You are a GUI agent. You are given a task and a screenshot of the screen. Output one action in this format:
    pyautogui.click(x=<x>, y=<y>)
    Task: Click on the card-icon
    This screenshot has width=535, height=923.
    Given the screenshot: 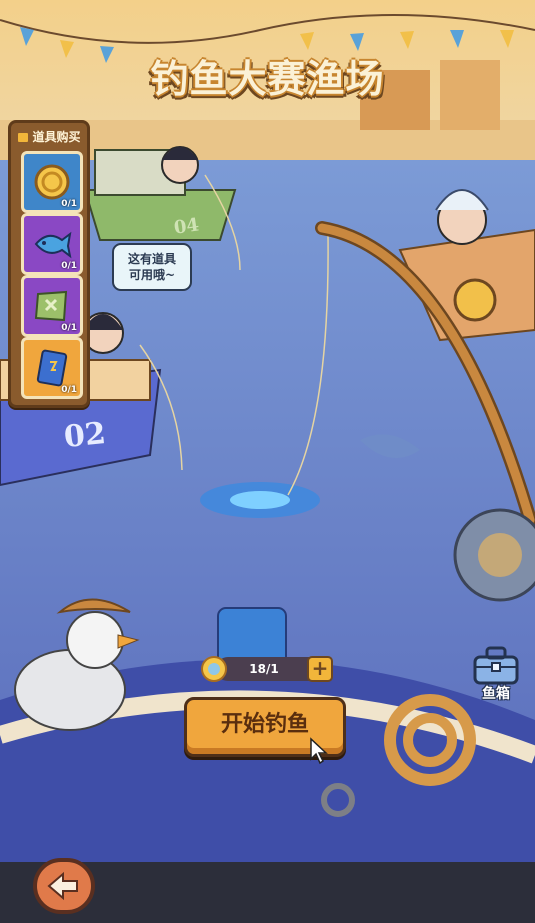 What is the action you would take?
    pyautogui.click(x=52, y=368)
    